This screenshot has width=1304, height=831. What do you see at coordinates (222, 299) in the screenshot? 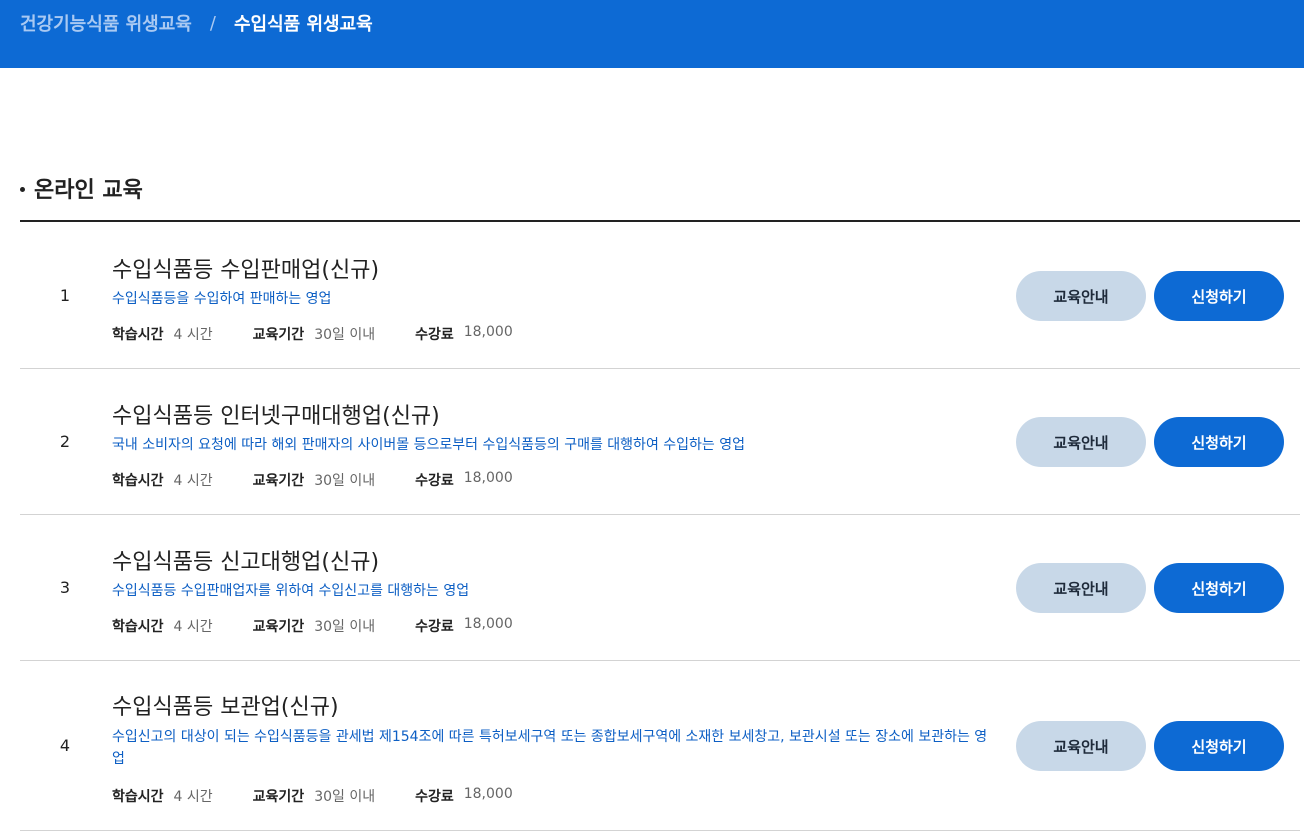
I see `course-description: 수입식품등을 수입하여 판매하는 영업` at bounding box center [222, 299].